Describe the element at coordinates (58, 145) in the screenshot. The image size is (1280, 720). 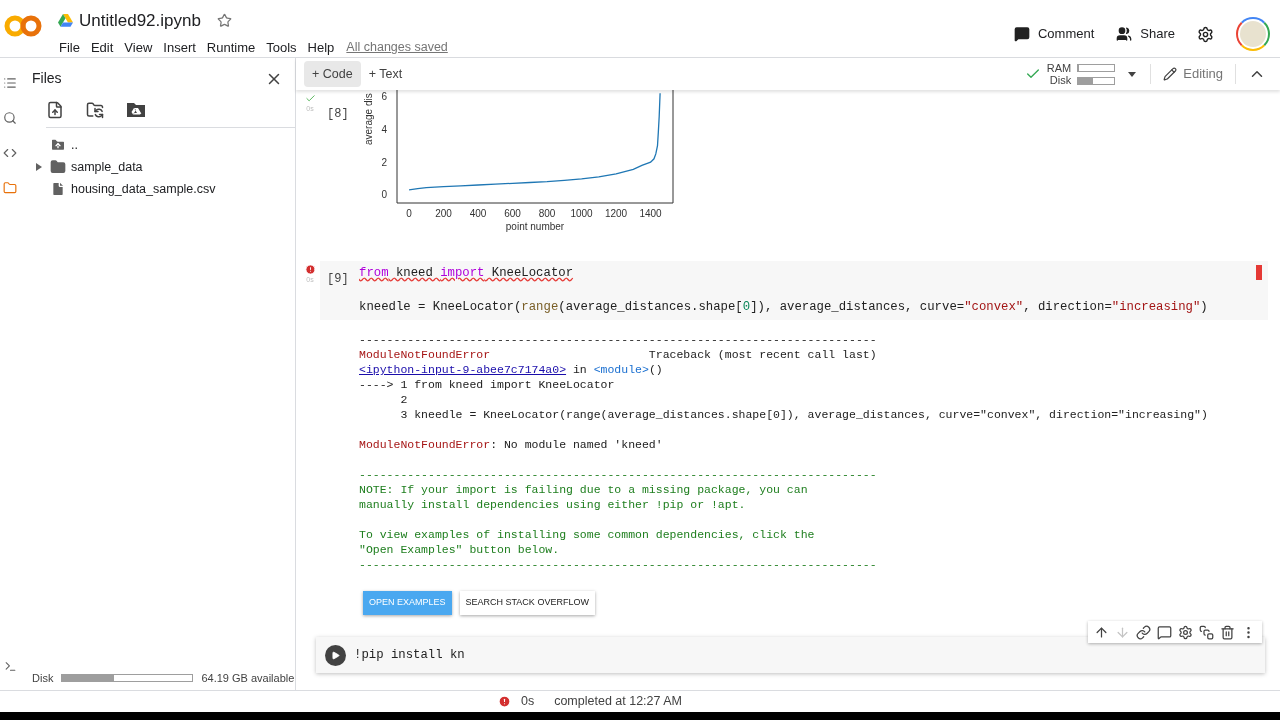
I see `parent-folder-icon` at that location.